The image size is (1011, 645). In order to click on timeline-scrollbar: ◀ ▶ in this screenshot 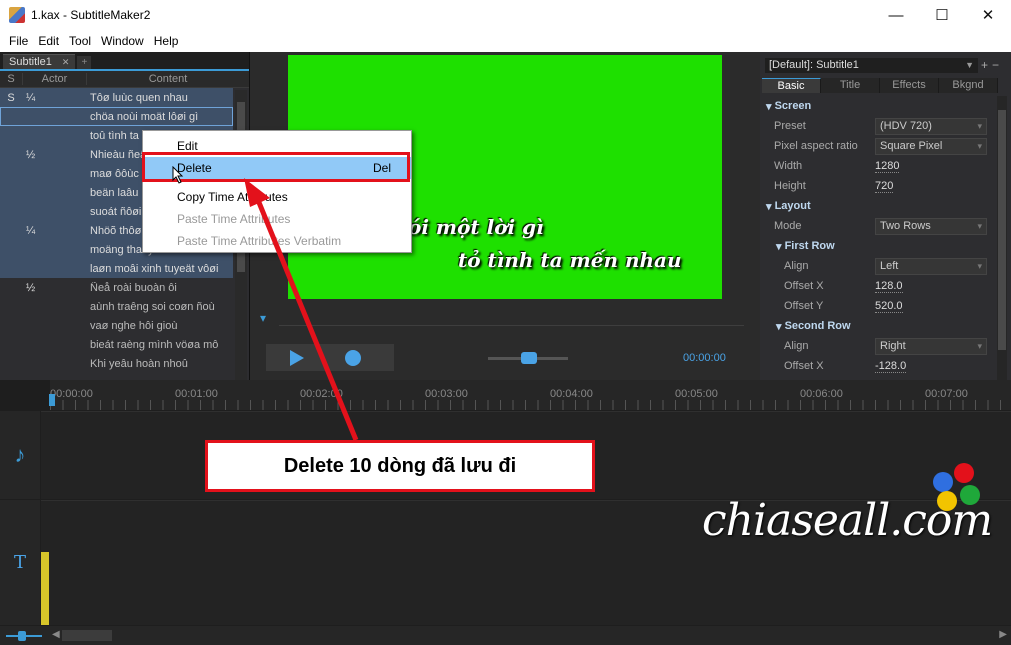, I will do `click(505, 635)`.